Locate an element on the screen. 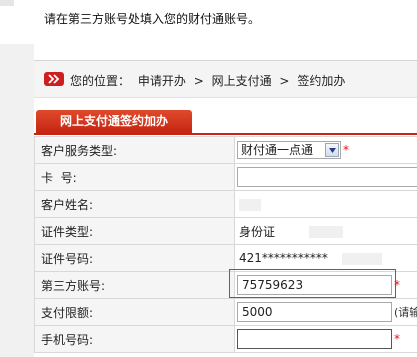  form-row-payment-limit: 支付限额: 5000 (请输 is located at coordinates (225, 312).